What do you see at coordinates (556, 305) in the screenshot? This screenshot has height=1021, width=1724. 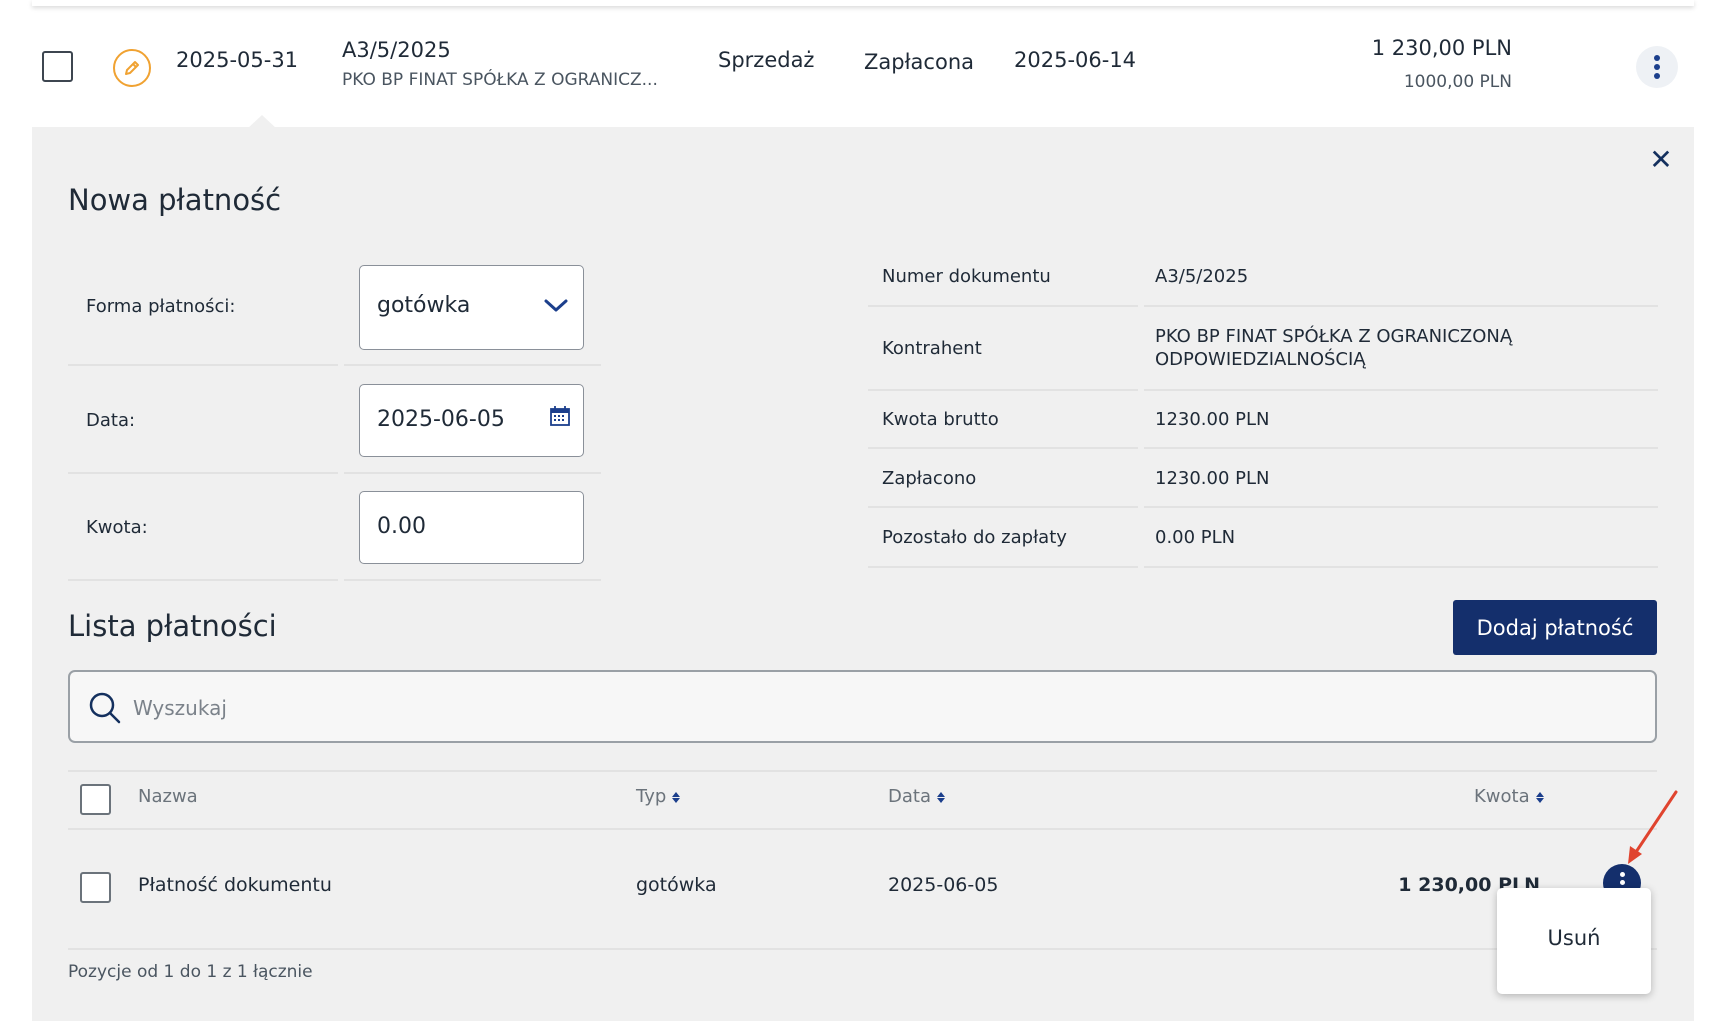 I see `chevron-down-icon` at bounding box center [556, 305].